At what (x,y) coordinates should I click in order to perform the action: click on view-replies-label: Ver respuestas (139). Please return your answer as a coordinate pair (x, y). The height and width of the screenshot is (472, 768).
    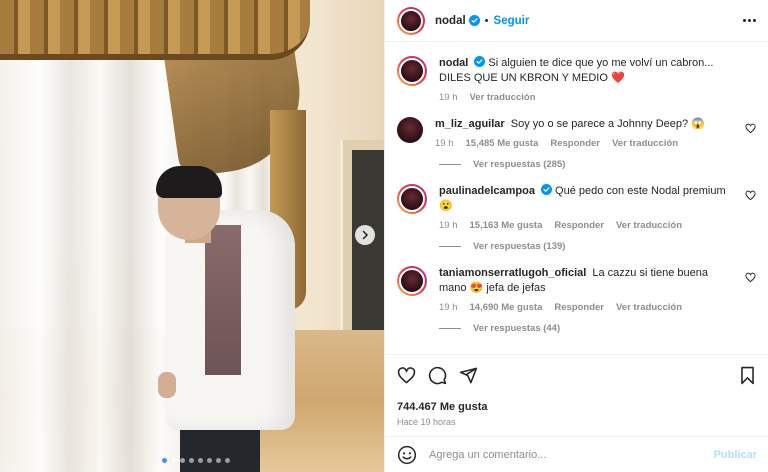
    Looking at the image, I should click on (519, 246).